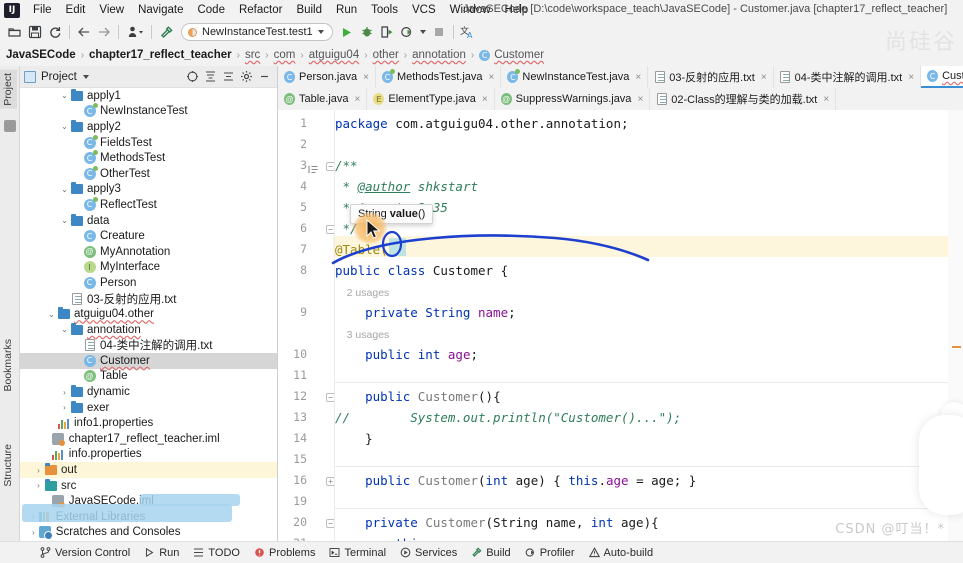  Describe the element at coordinates (306, 325) in the screenshot. I see `editor-gutter: 12345678910111213141516192021−−−+−` at that location.